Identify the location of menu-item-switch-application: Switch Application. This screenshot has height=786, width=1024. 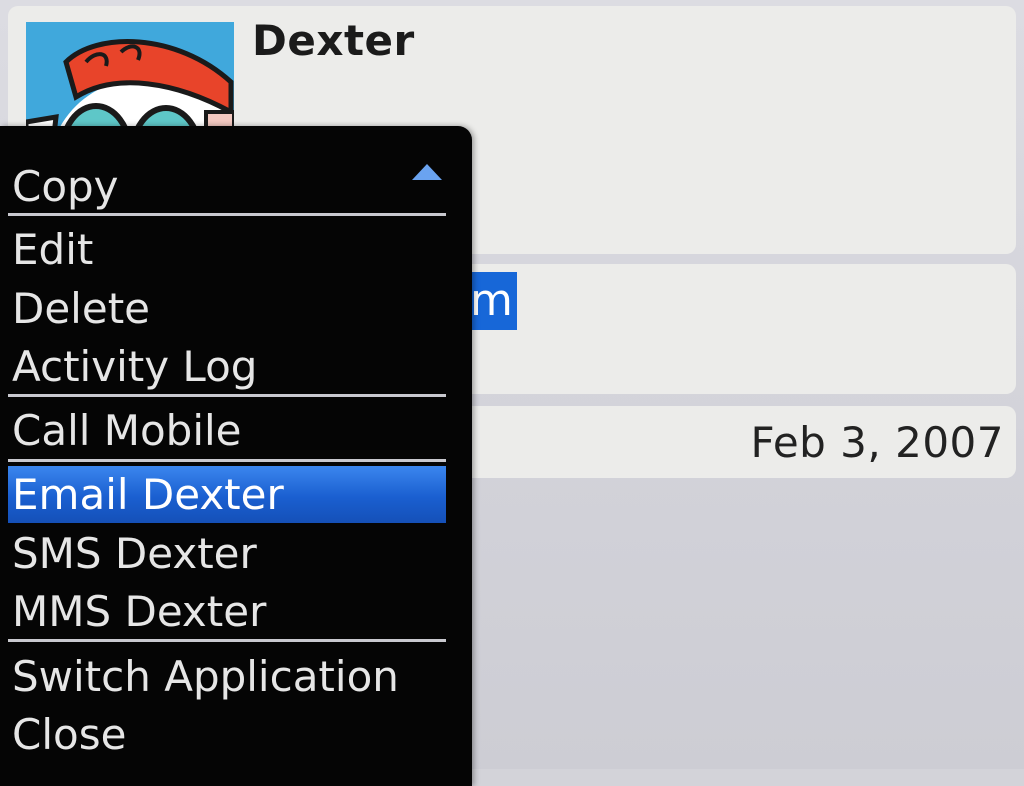
(227, 677).